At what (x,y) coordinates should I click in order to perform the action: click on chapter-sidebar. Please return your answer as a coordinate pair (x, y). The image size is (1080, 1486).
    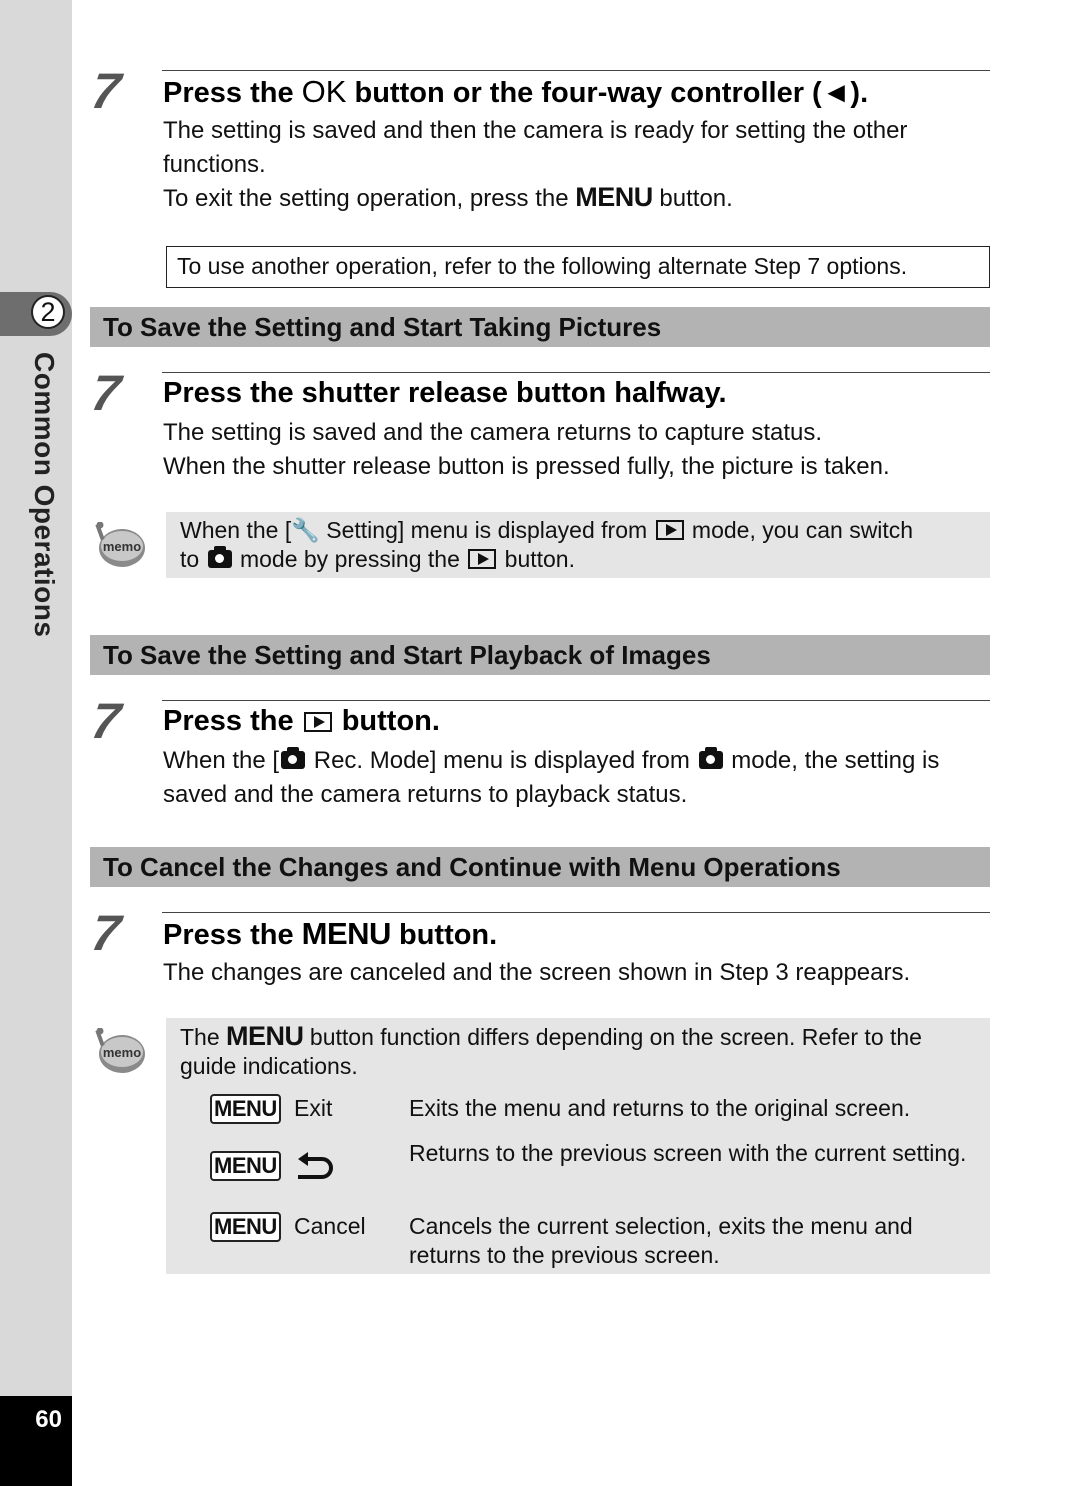
    Looking at the image, I should click on (36, 743).